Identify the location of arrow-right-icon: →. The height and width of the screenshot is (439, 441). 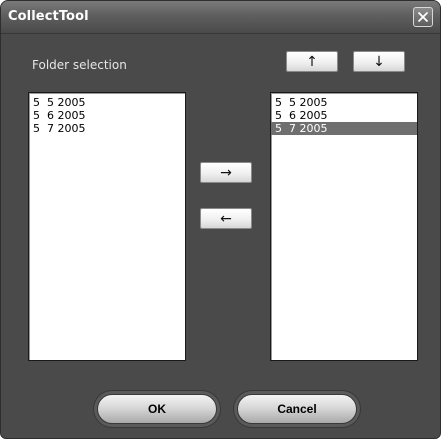
(226, 172).